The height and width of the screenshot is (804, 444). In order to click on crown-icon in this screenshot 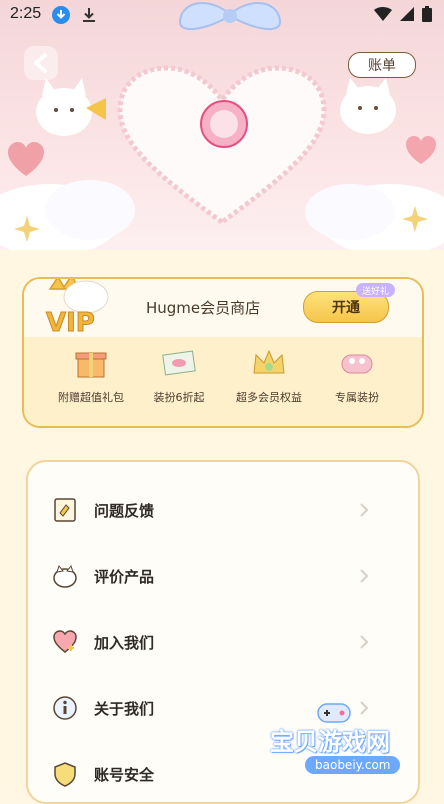, I will do `click(269, 361)`.